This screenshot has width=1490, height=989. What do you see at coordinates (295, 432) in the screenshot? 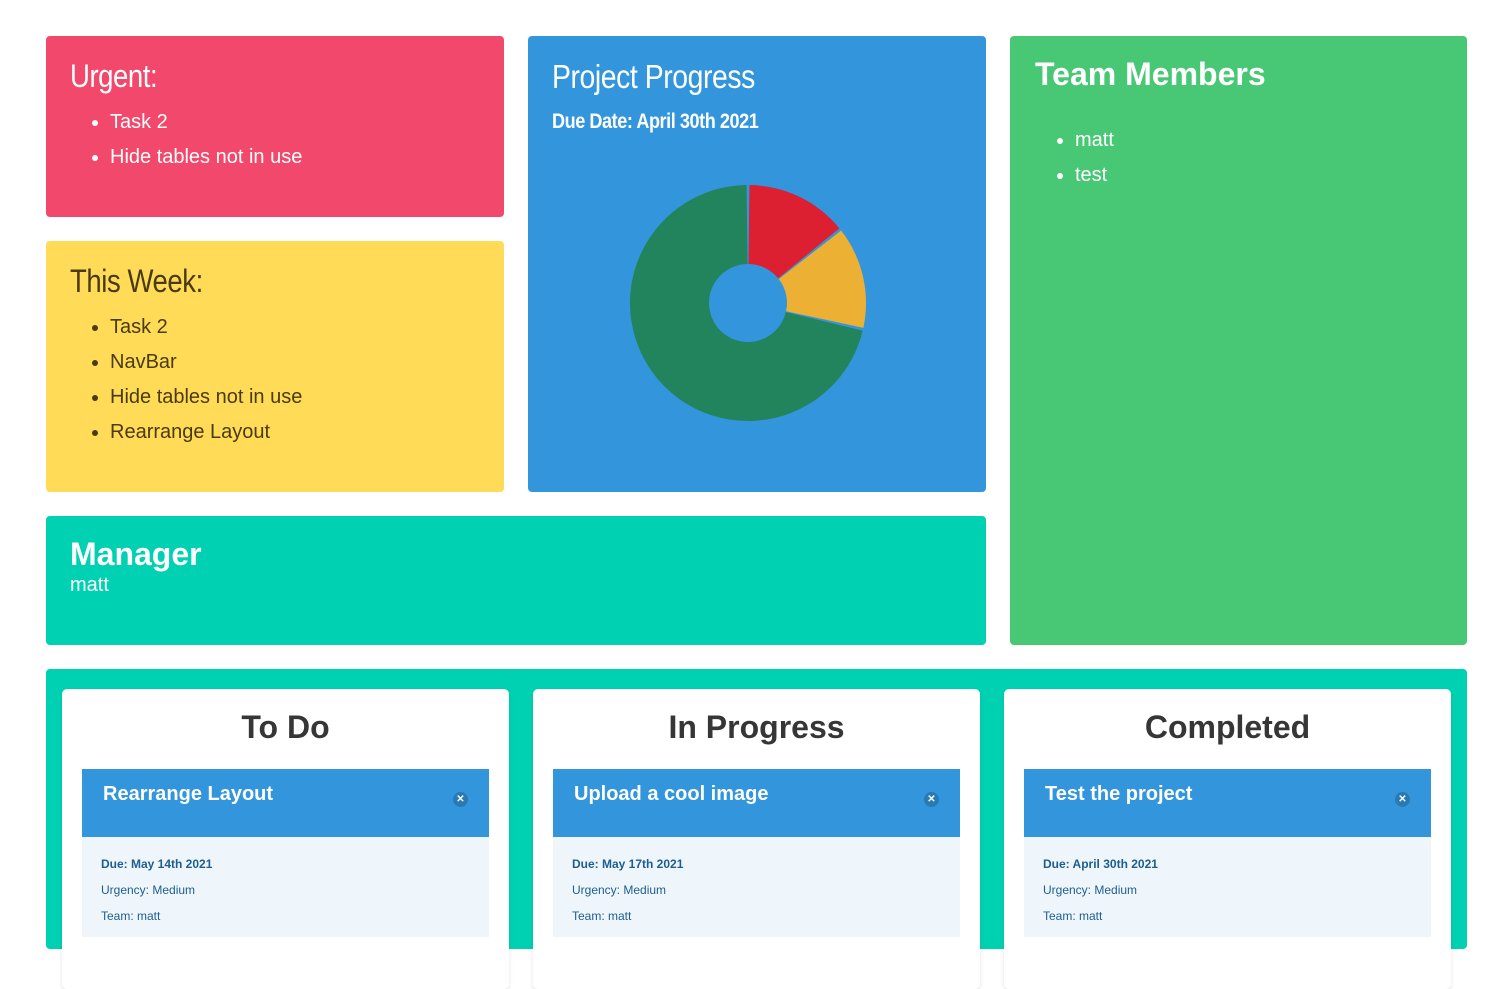
I see `list-item: Rearrange Layout` at bounding box center [295, 432].